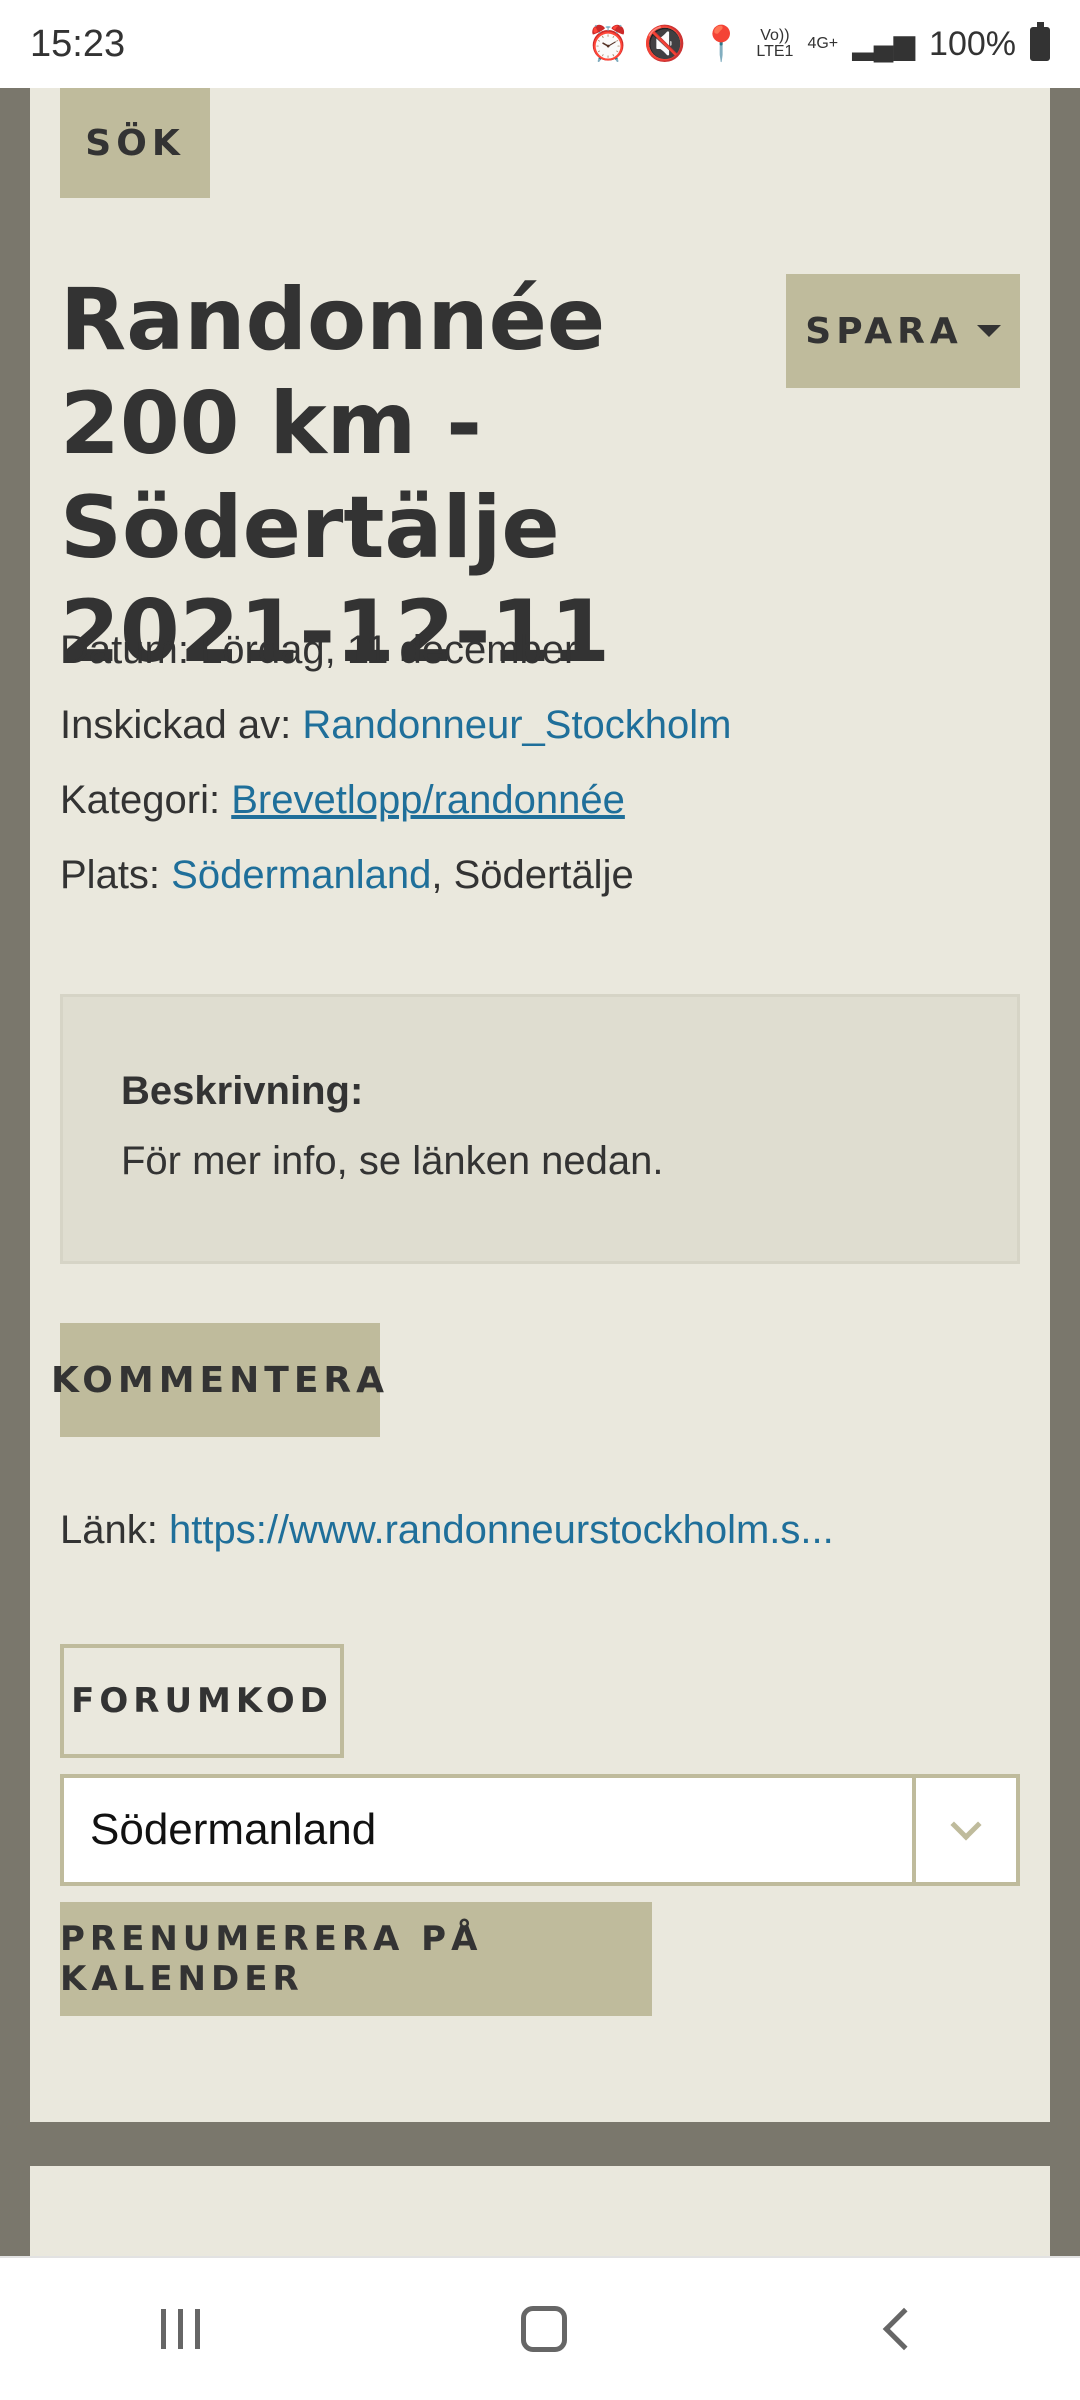  I want to click on status-icons: ⏰ 🔇 📍 Vo)) LTE1 4G+ ▂▄▆ 100%, so click(818, 43).